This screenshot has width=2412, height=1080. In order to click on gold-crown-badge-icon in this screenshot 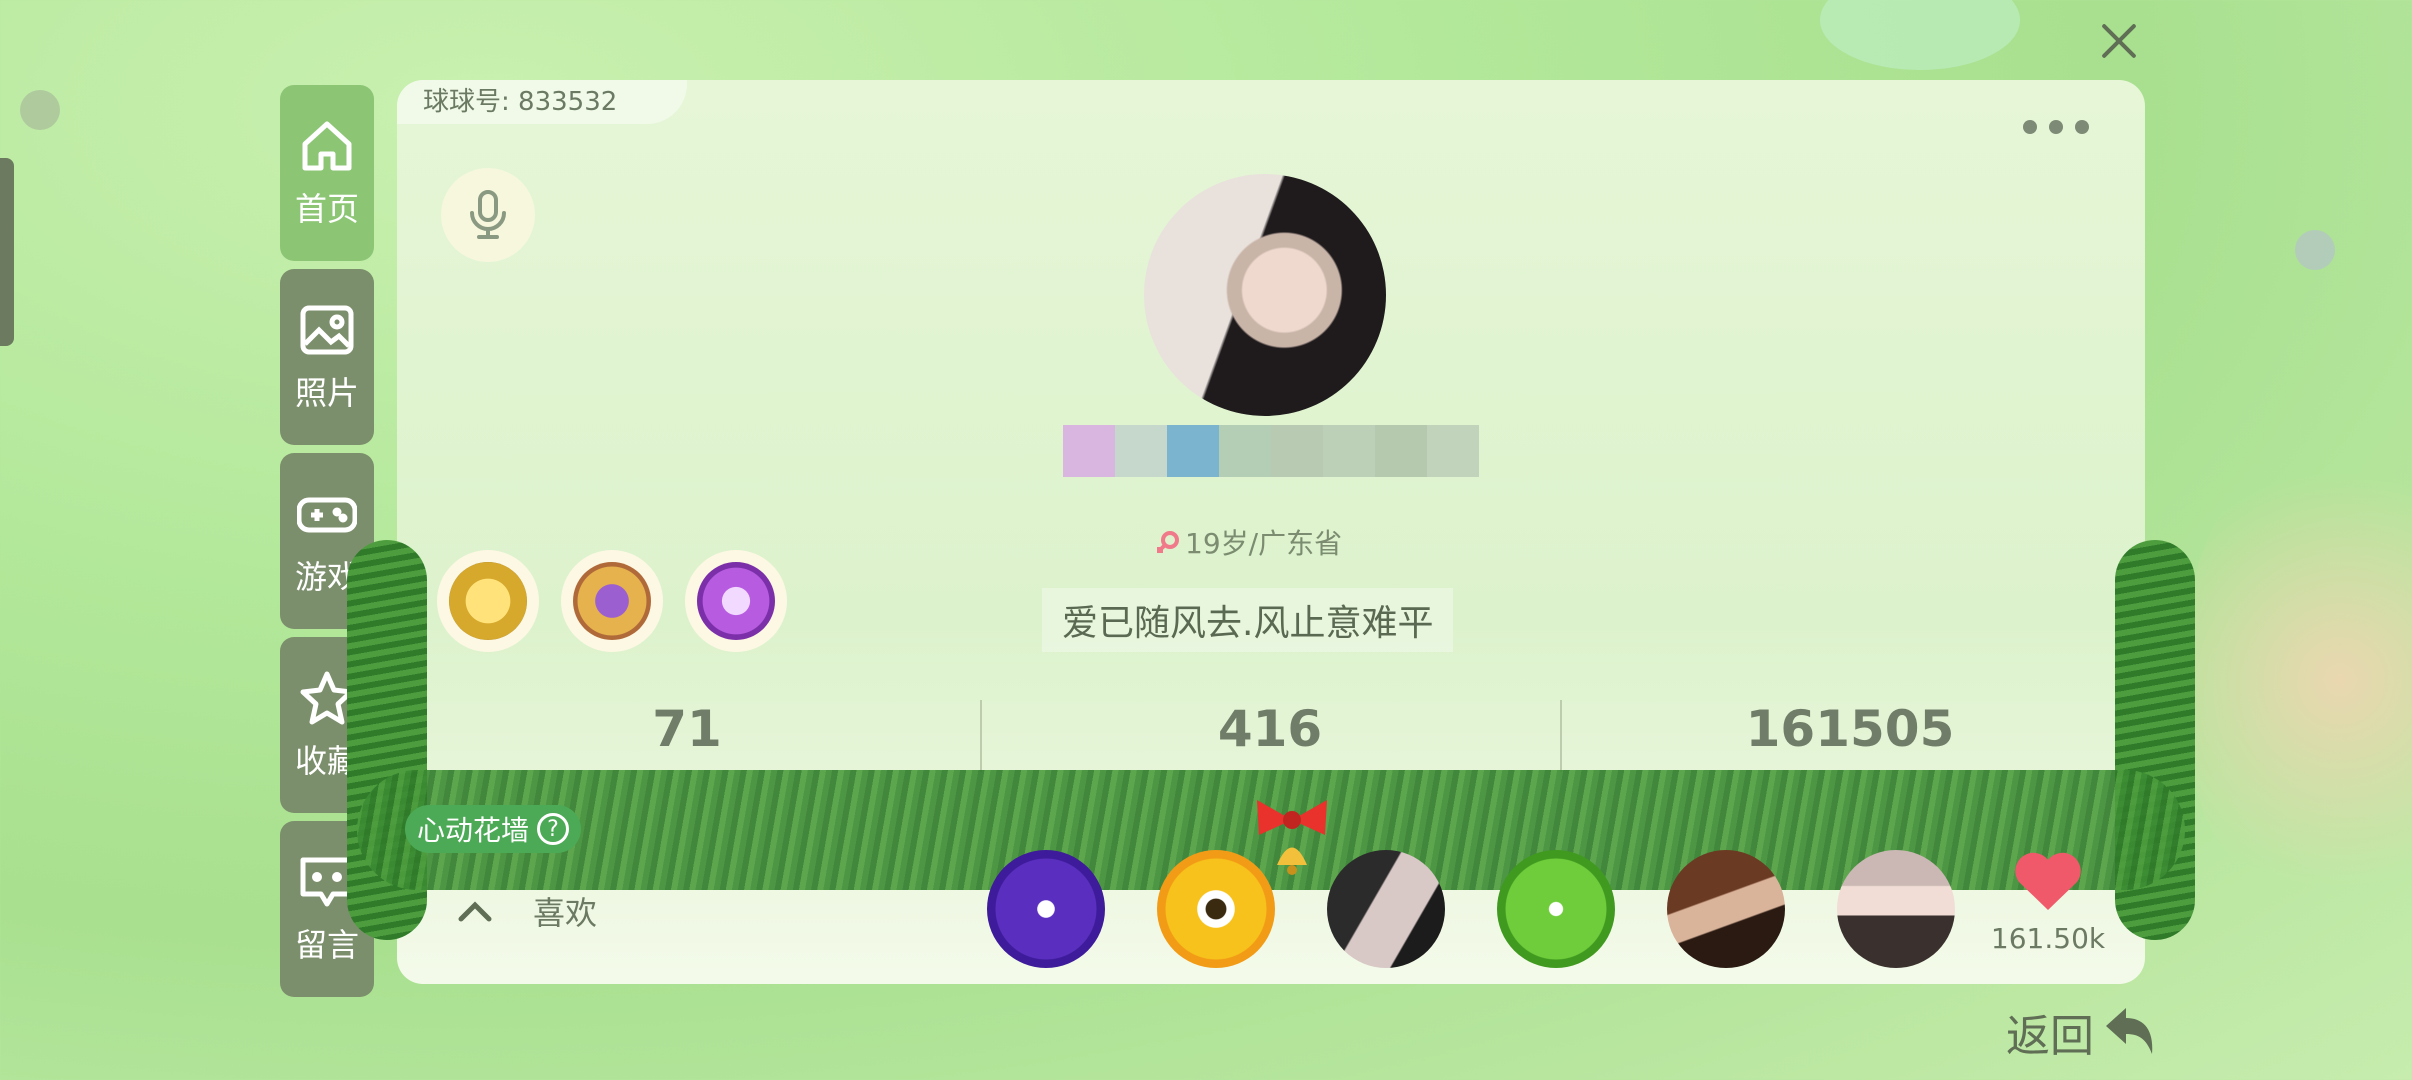, I will do `click(488, 601)`.